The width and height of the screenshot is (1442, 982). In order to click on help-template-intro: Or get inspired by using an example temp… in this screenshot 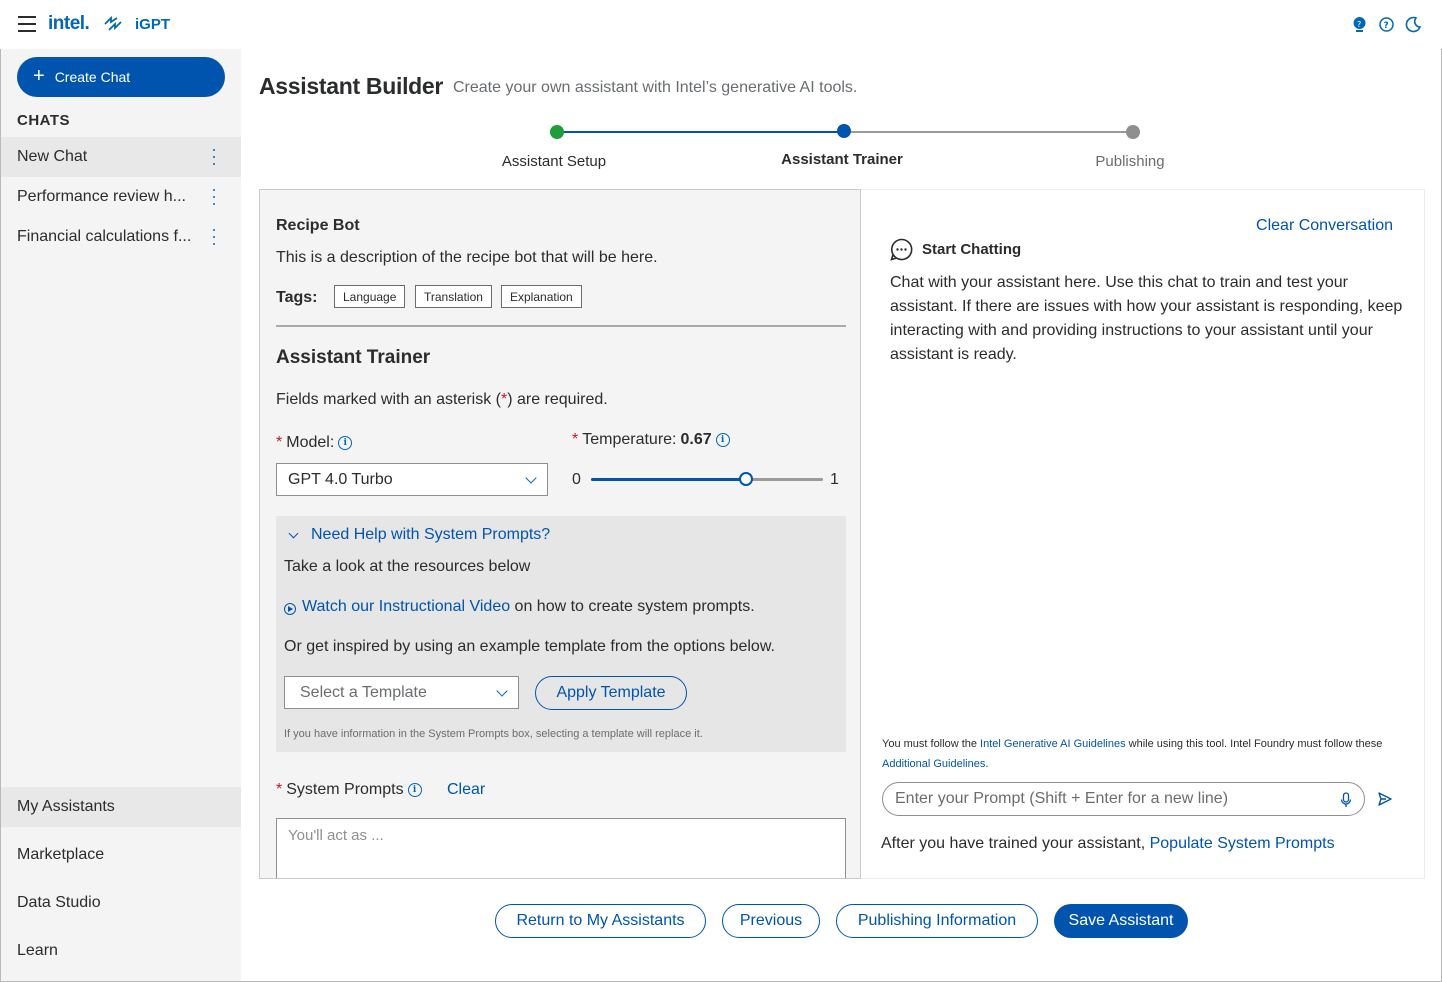, I will do `click(529, 646)`.